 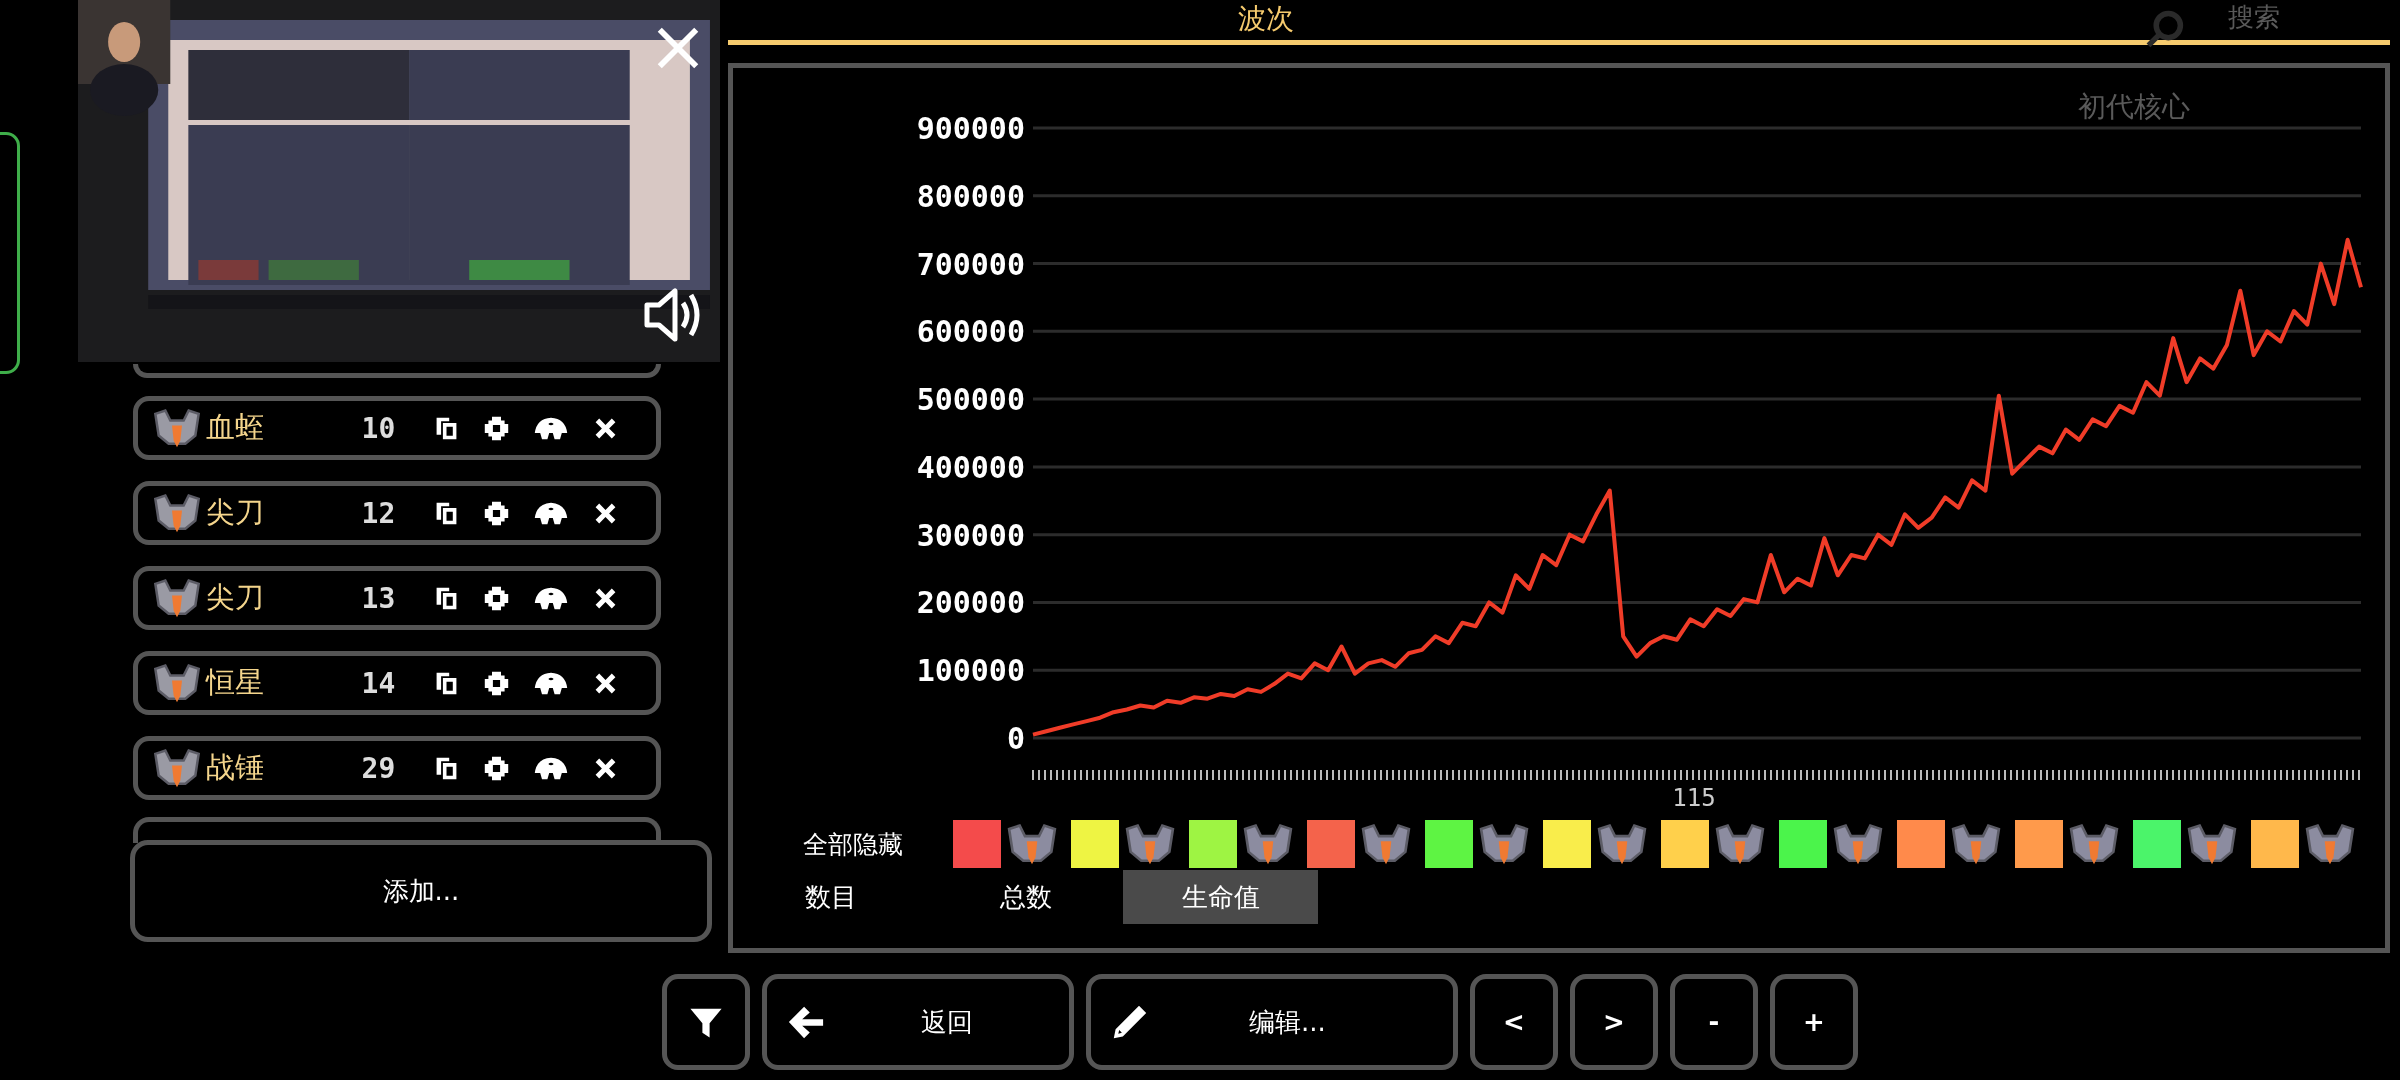 What do you see at coordinates (918, 1022) in the screenshot?
I see `back-button: 返回` at bounding box center [918, 1022].